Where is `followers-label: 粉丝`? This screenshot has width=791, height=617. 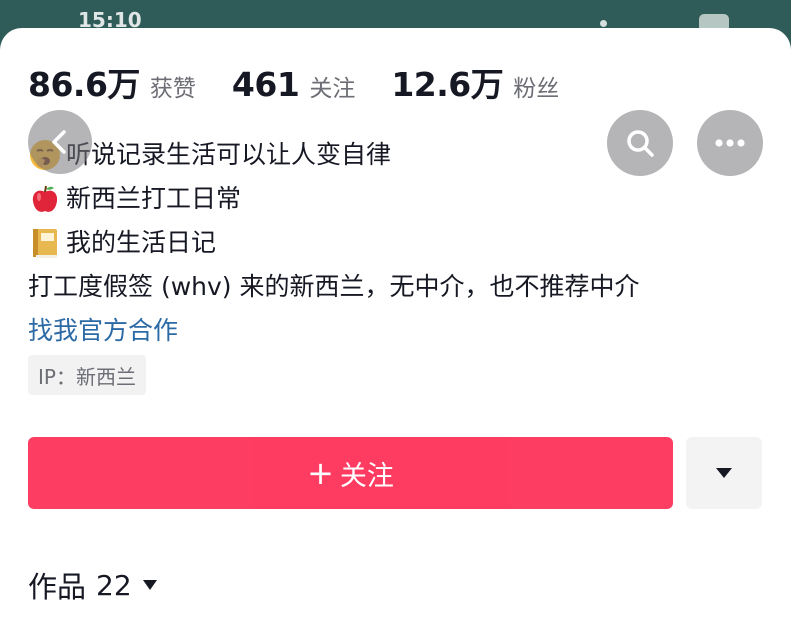
followers-label: 粉丝 is located at coordinates (536, 89).